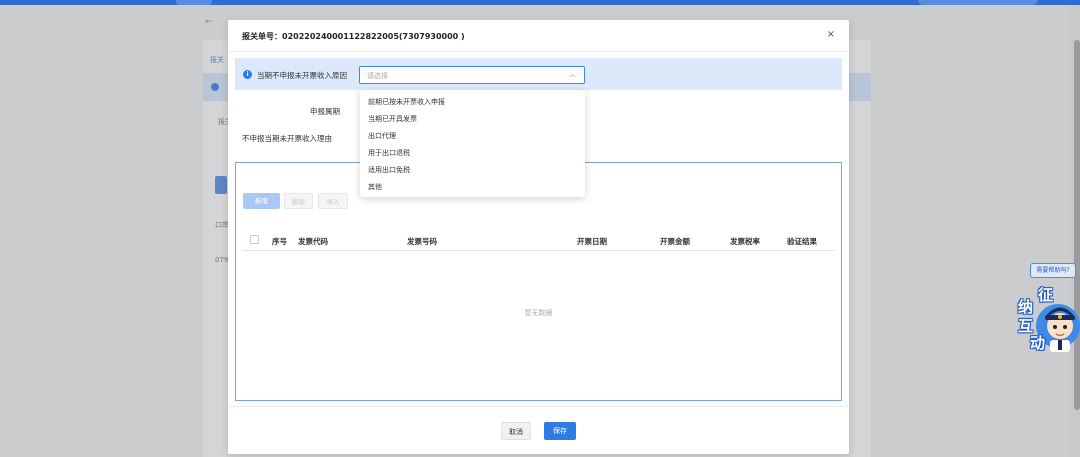 This screenshot has width=1080, height=457. I want to click on help-bubble: 需要帮助吗?, so click(1053, 270).